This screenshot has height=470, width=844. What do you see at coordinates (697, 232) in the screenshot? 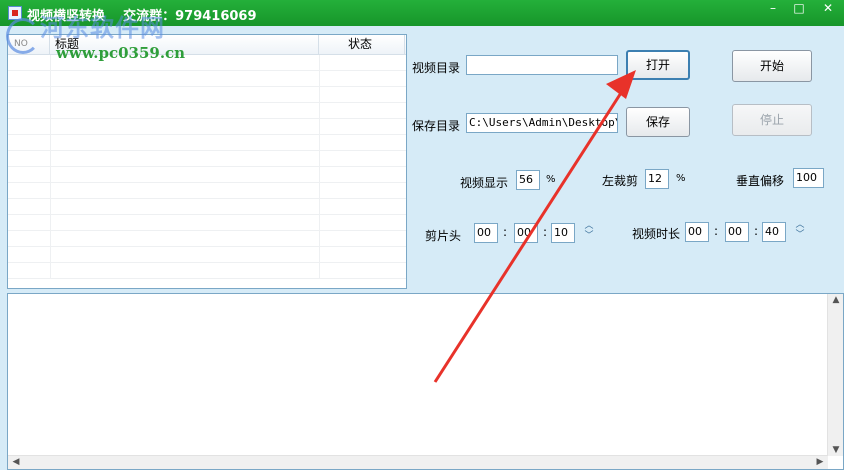
I see `duration-hour-input: 00` at bounding box center [697, 232].